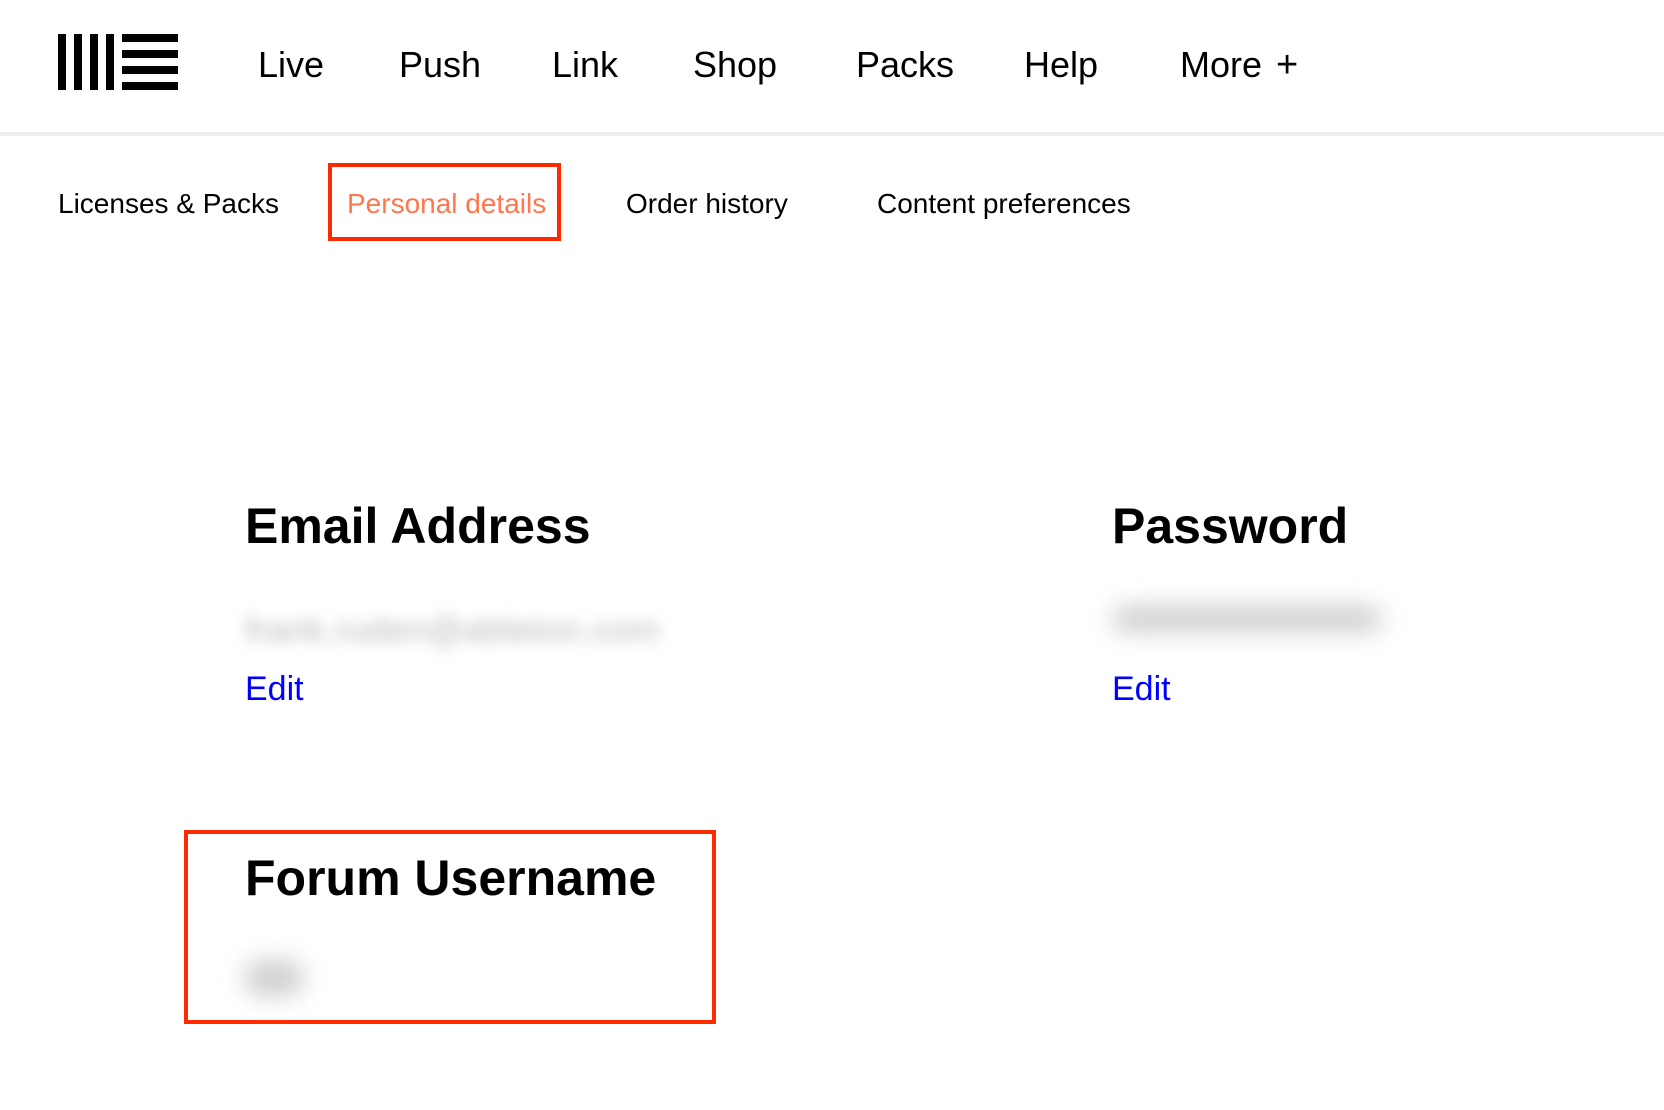  I want to click on plus-icon: +, so click(1287, 65).